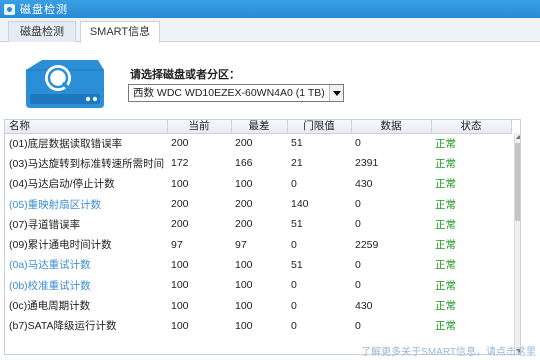 The width and height of the screenshot is (540, 360). What do you see at coordinates (50, 285) in the screenshot?
I see `cell-name: (0b)校准重试计数` at bounding box center [50, 285].